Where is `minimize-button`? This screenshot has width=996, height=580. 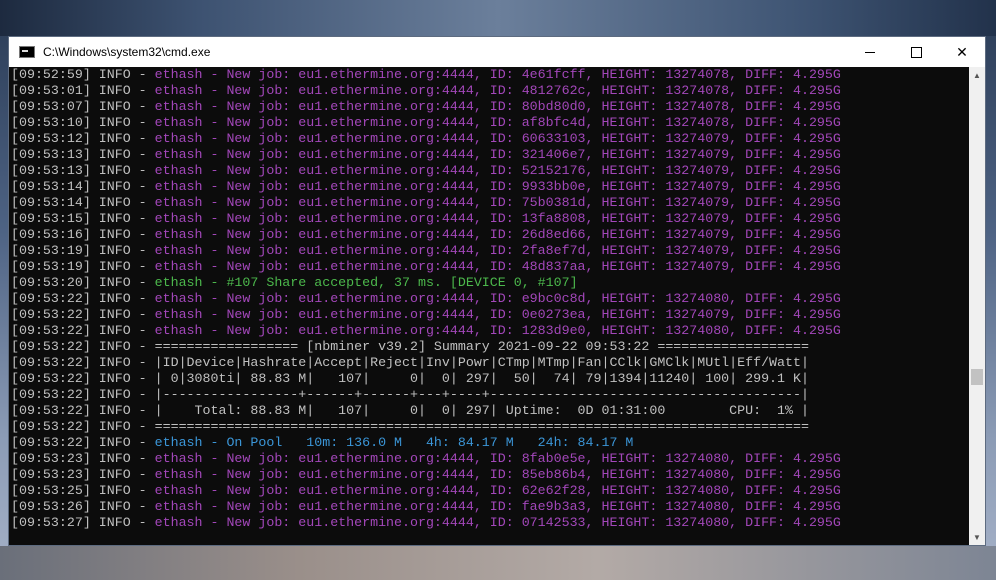 minimize-button is located at coordinates (870, 52).